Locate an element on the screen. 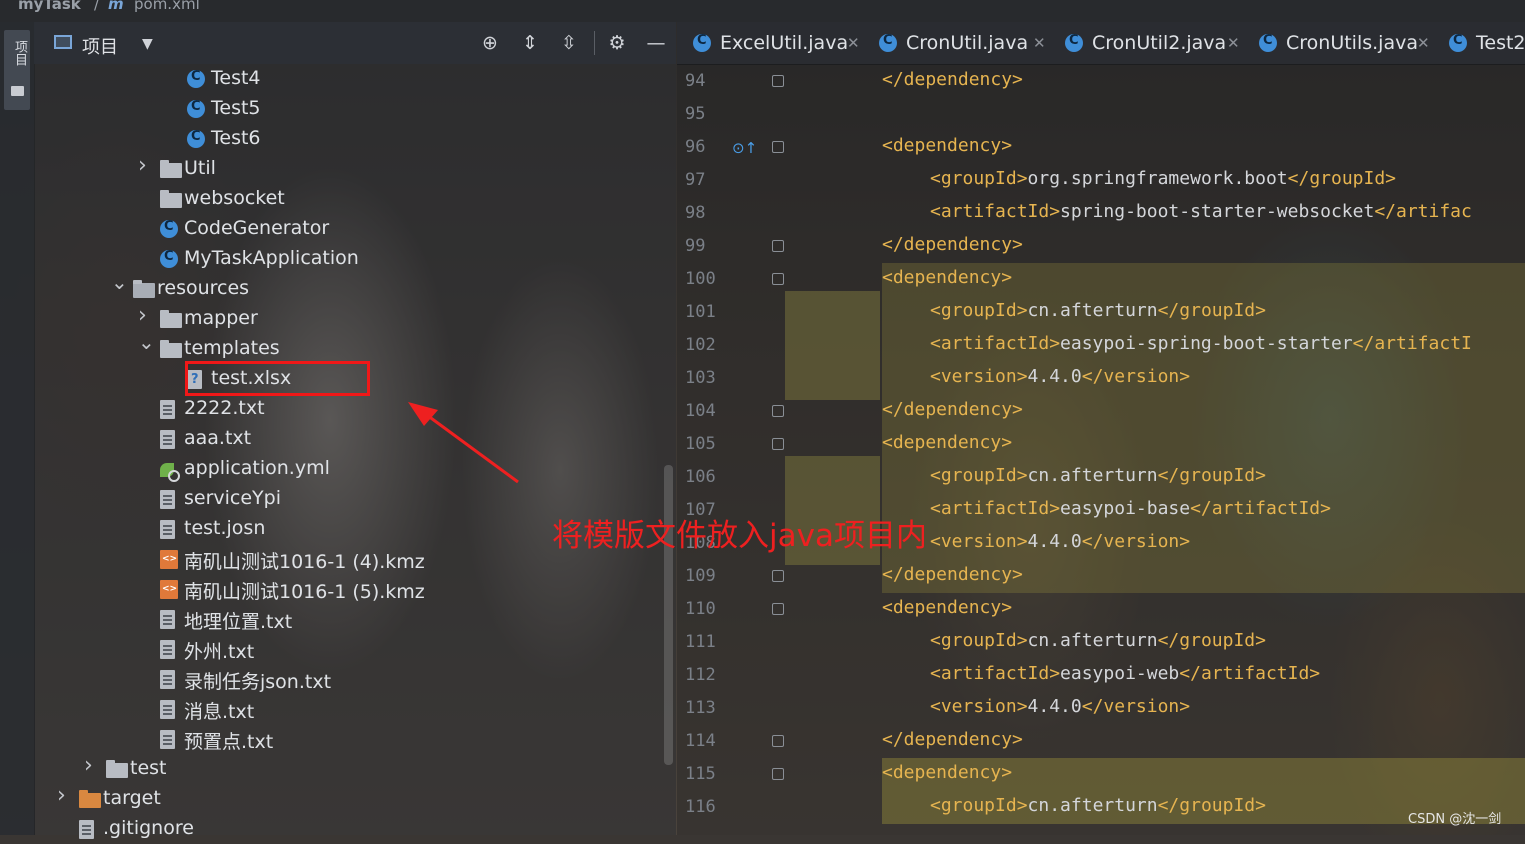 This screenshot has width=1525, height=844. annotation-text: 将模版文件放入java项目内 is located at coordinates (739, 536).